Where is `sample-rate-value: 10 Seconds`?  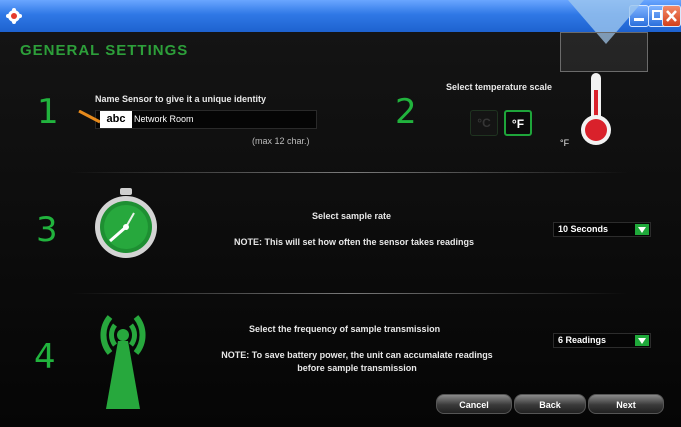 sample-rate-value: 10 Seconds is located at coordinates (583, 229).